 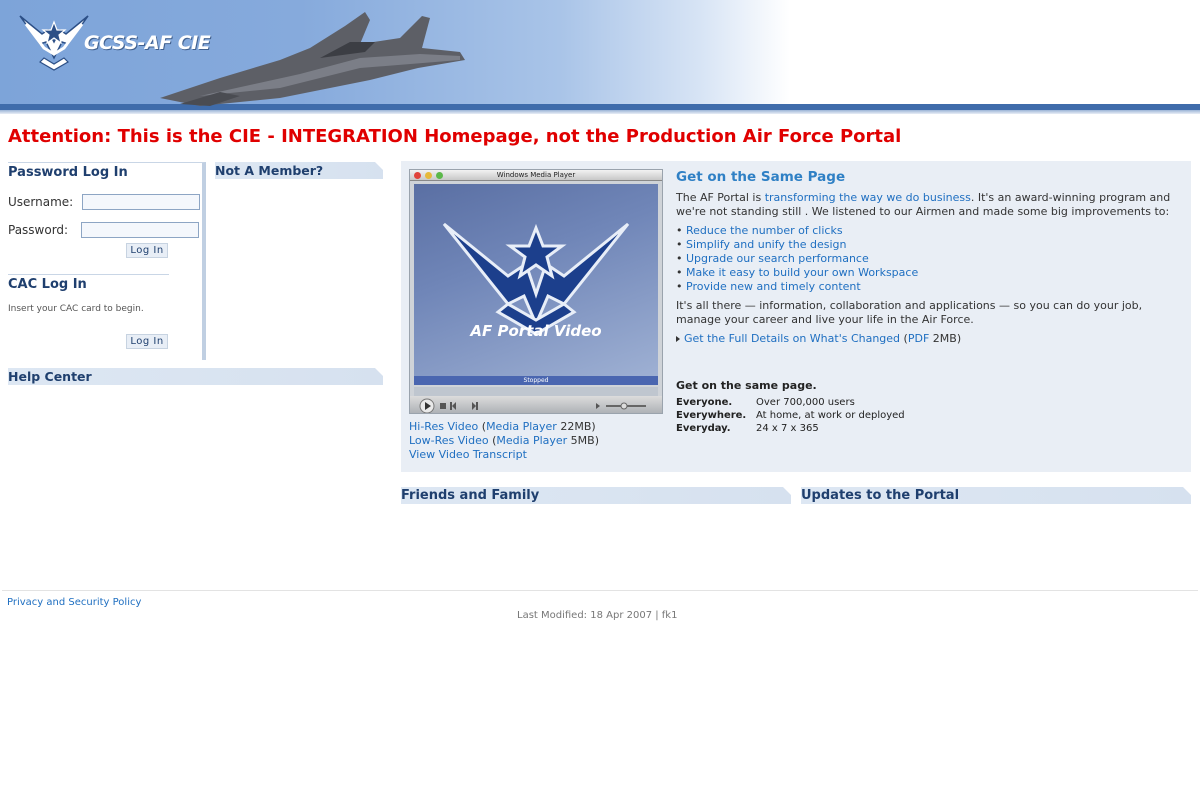 What do you see at coordinates (439, 175) in the screenshot?
I see `zoom-dot-icon` at bounding box center [439, 175].